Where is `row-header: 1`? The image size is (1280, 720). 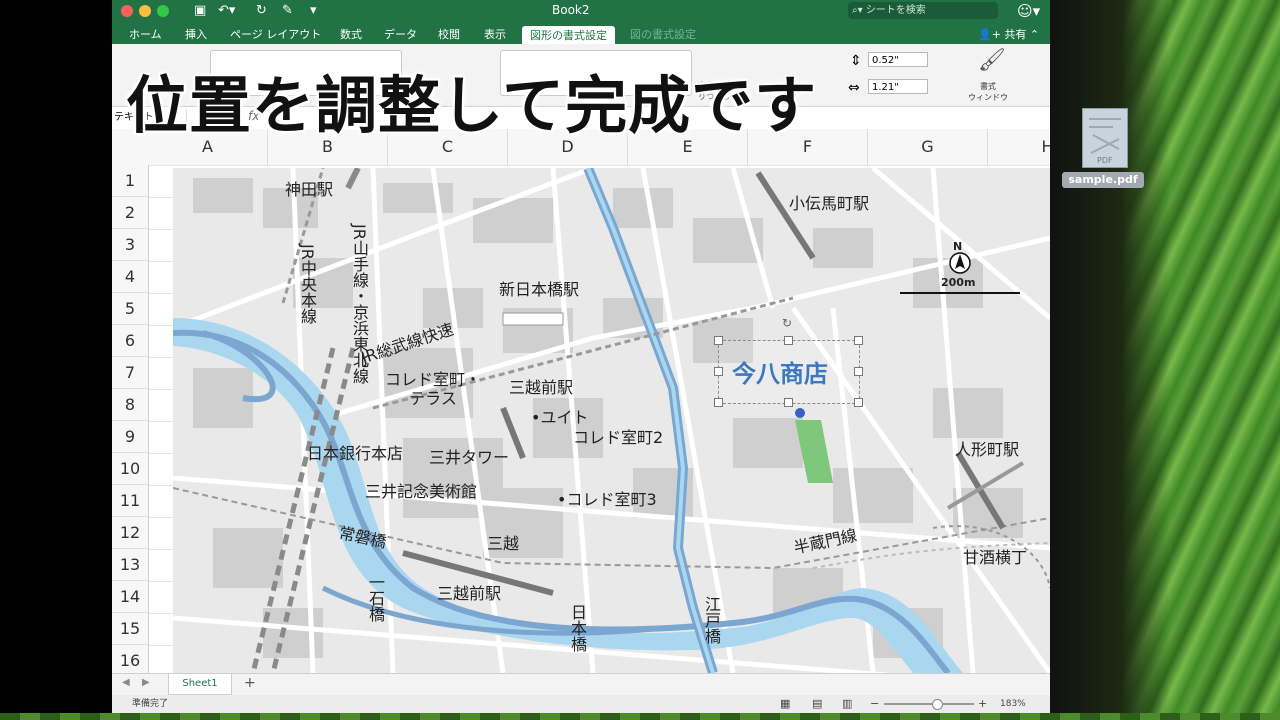
row-header: 1 is located at coordinates (130, 181).